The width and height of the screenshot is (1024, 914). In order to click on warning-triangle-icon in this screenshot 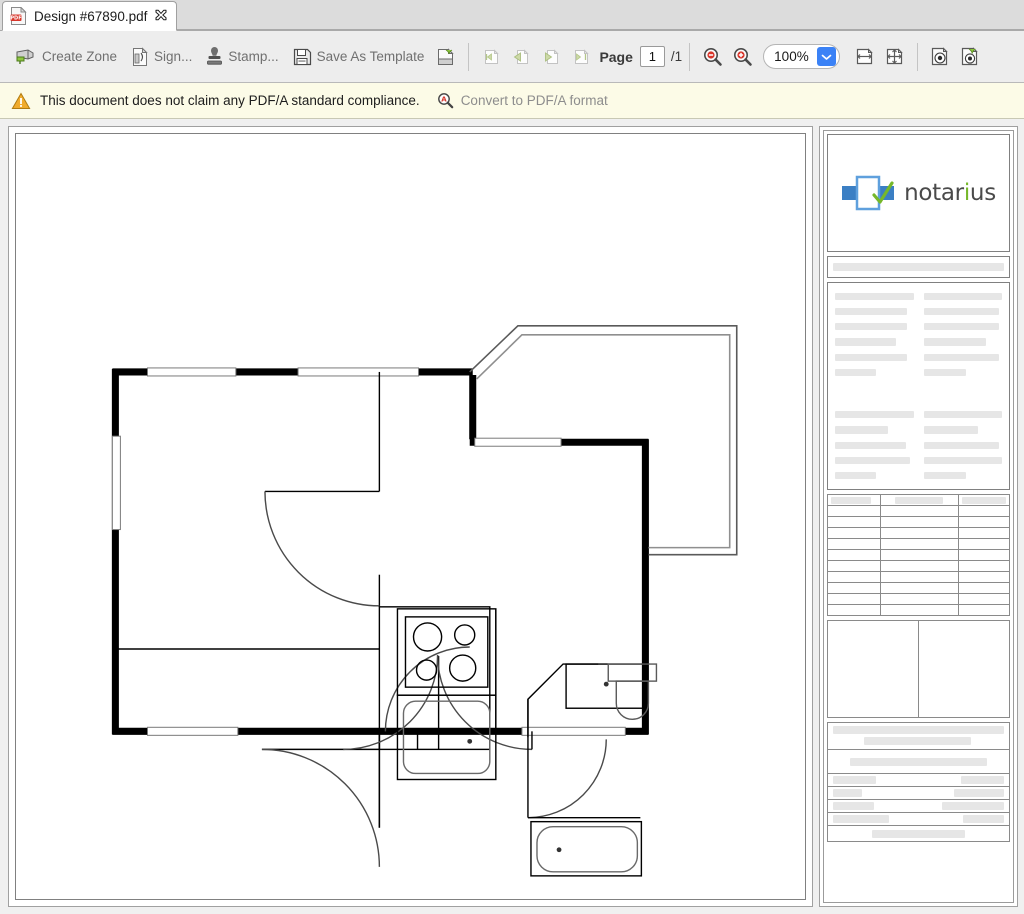, I will do `click(21, 100)`.